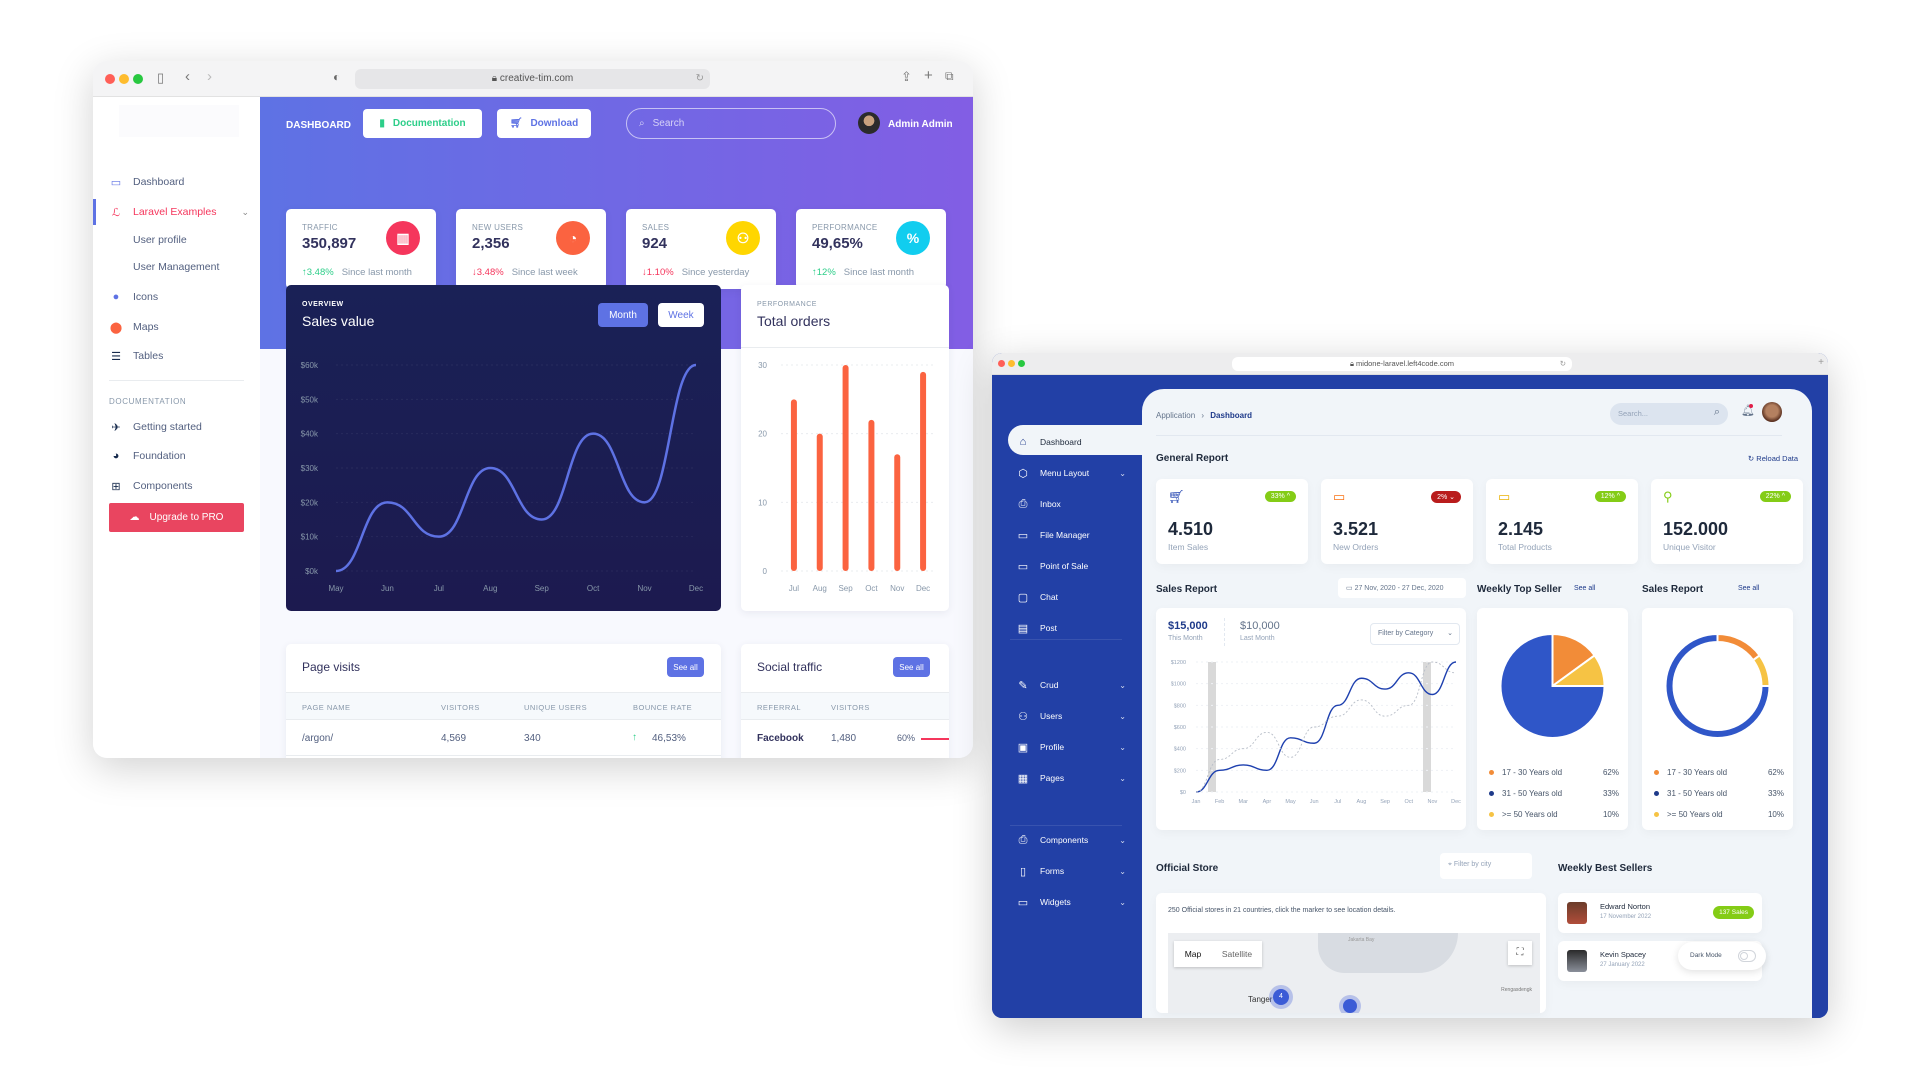  Describe the element at coordinates (731, 123) in the screenshot. I see `search-input: ⌕ Search` at that location.